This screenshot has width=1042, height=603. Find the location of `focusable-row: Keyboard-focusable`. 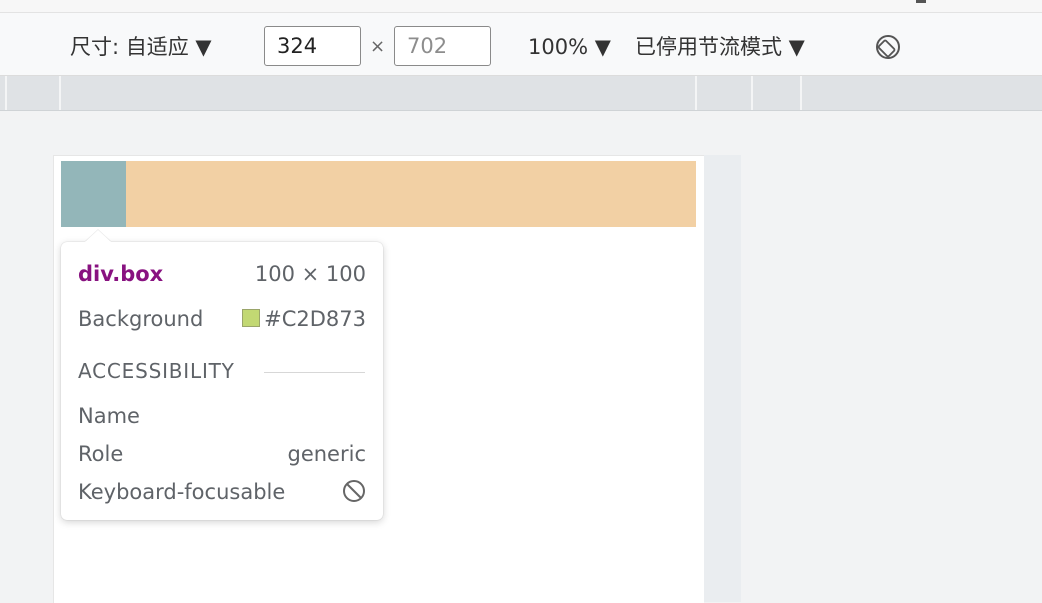

focusable-row: Keyboard-focusable is located at coordinates (222, 492).